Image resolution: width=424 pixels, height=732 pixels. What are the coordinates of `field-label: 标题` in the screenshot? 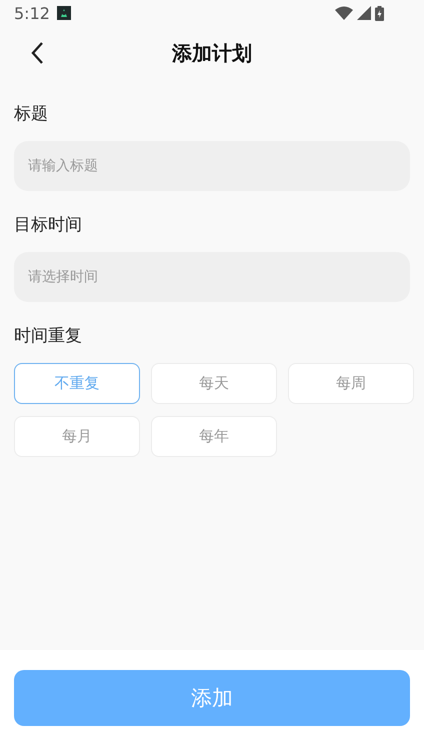 It's located at (31, 114).